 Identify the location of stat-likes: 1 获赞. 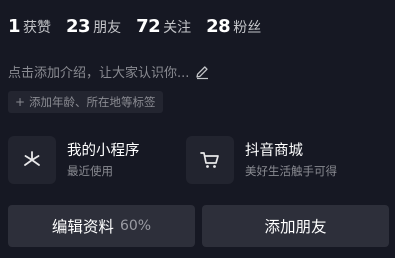
(29, 26).